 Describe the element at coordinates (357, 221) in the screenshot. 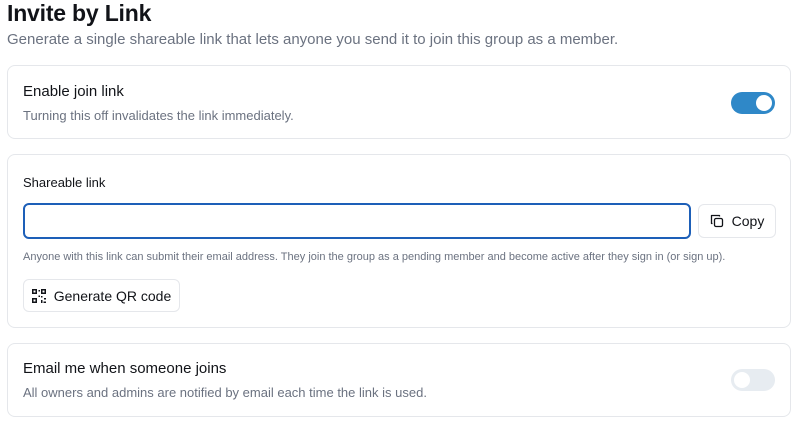

I see `shareable-link-input` at that location.